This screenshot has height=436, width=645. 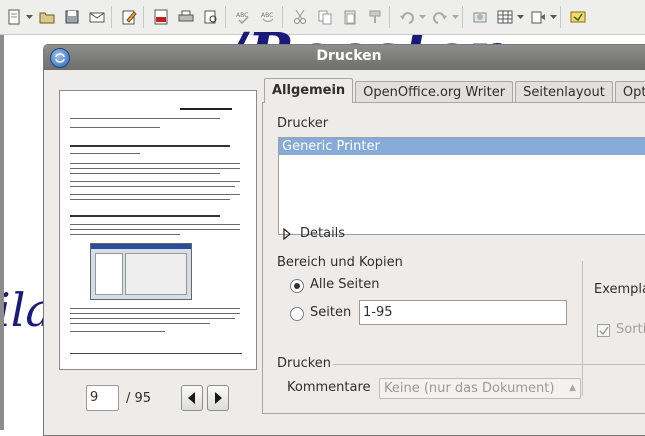 I want to click on printer-section-label: Drucker, so click(x=302, y=123).